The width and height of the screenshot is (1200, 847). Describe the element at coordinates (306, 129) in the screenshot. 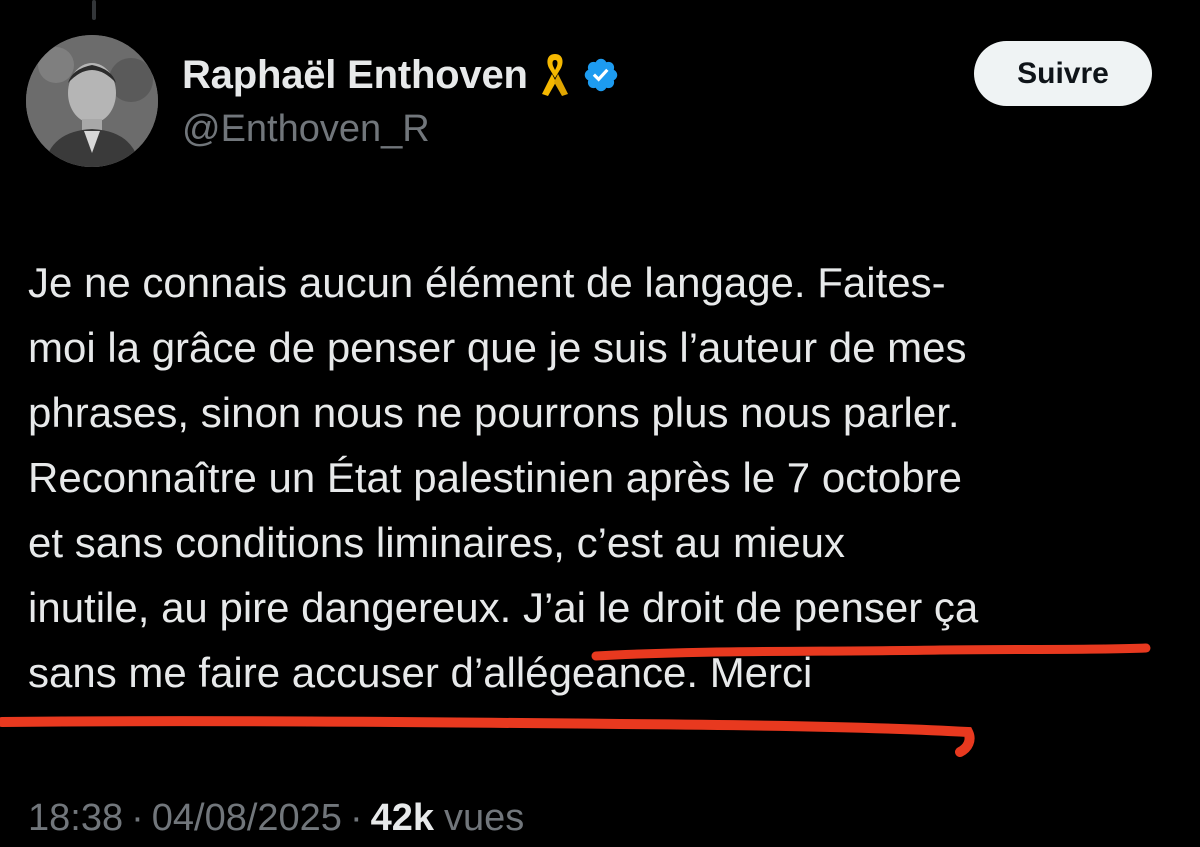

I see `author-handle: @Enthoven_R` at that location.